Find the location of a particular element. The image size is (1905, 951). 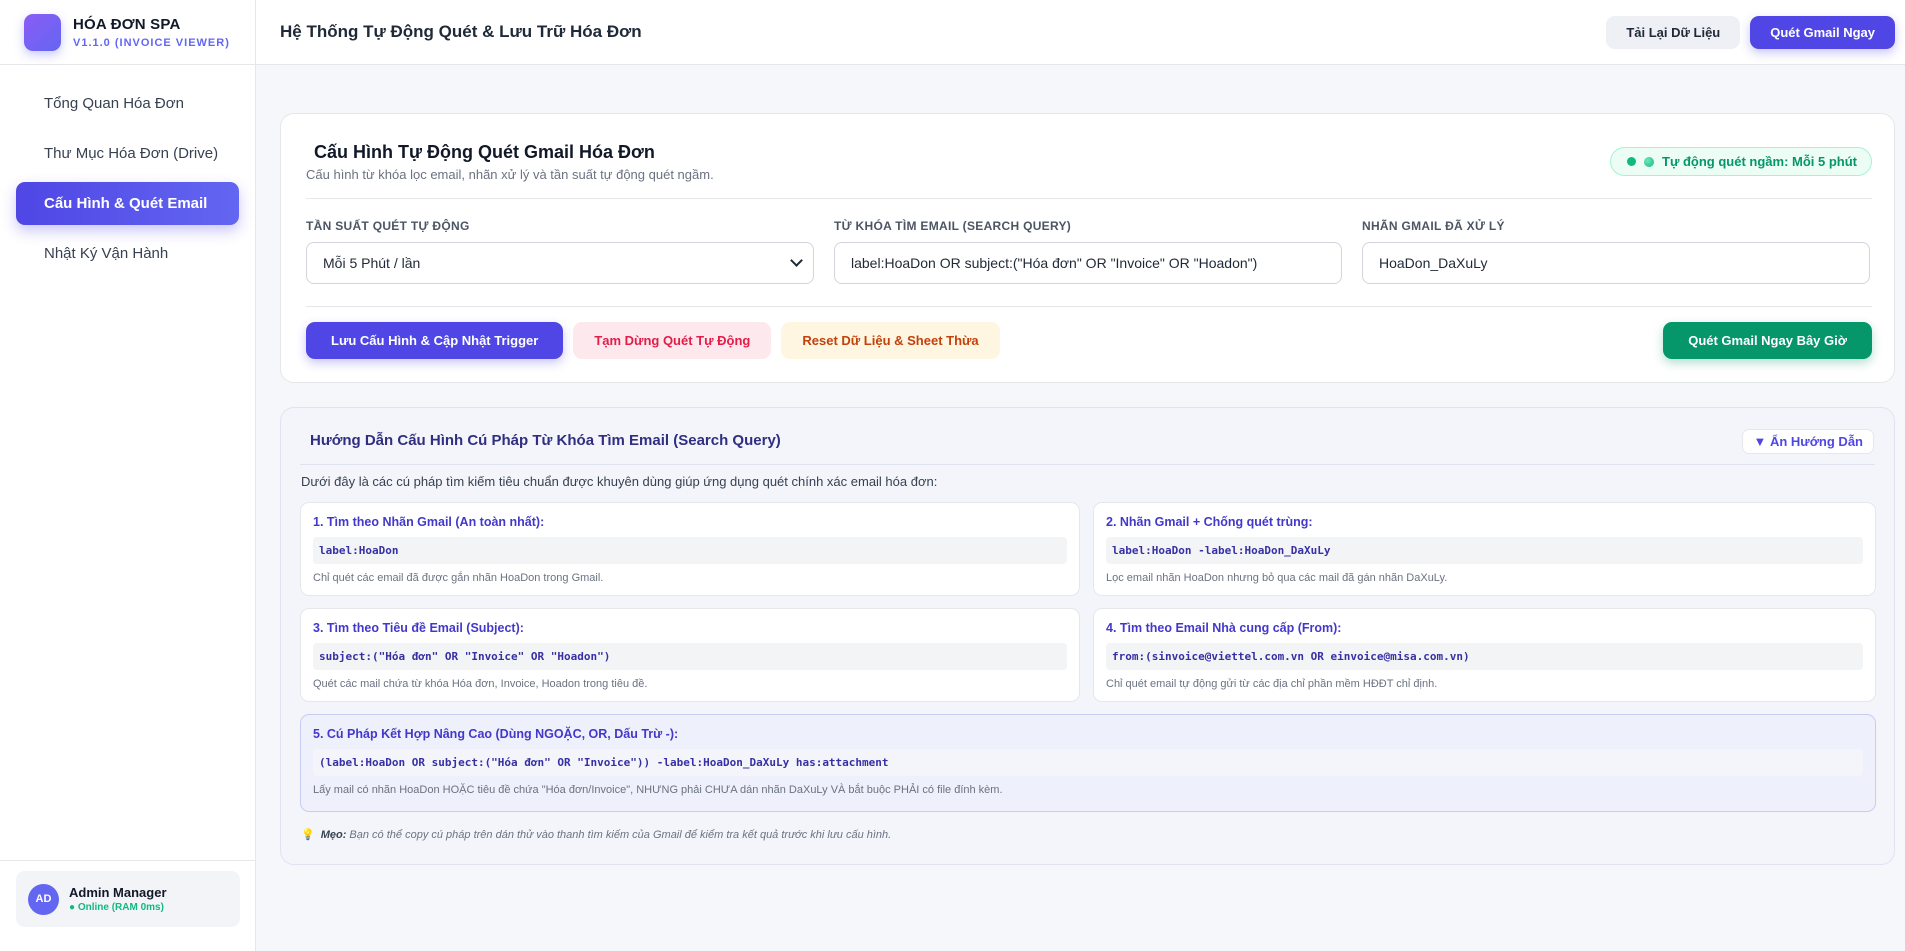

hide-guide-button: ▼ Ẩn Hướng Dẫn is located at coordinates (1808, 441).